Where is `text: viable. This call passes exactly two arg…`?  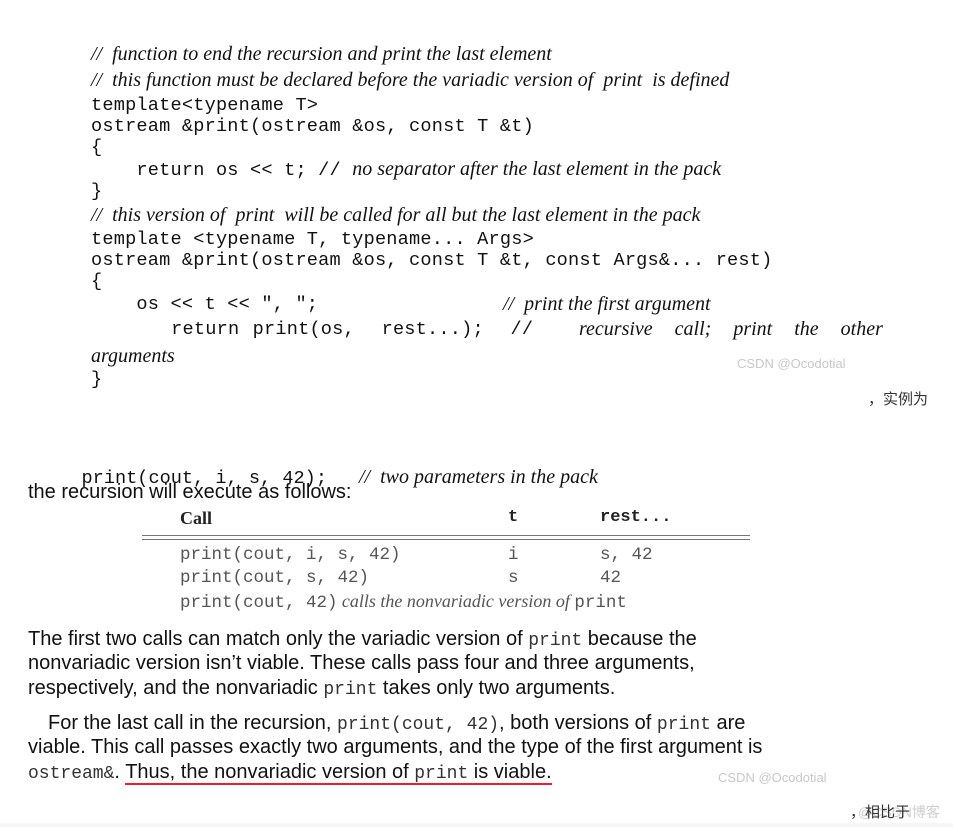 text: viable. This call passes exactly two arg… is located at coordinates (395, 747).